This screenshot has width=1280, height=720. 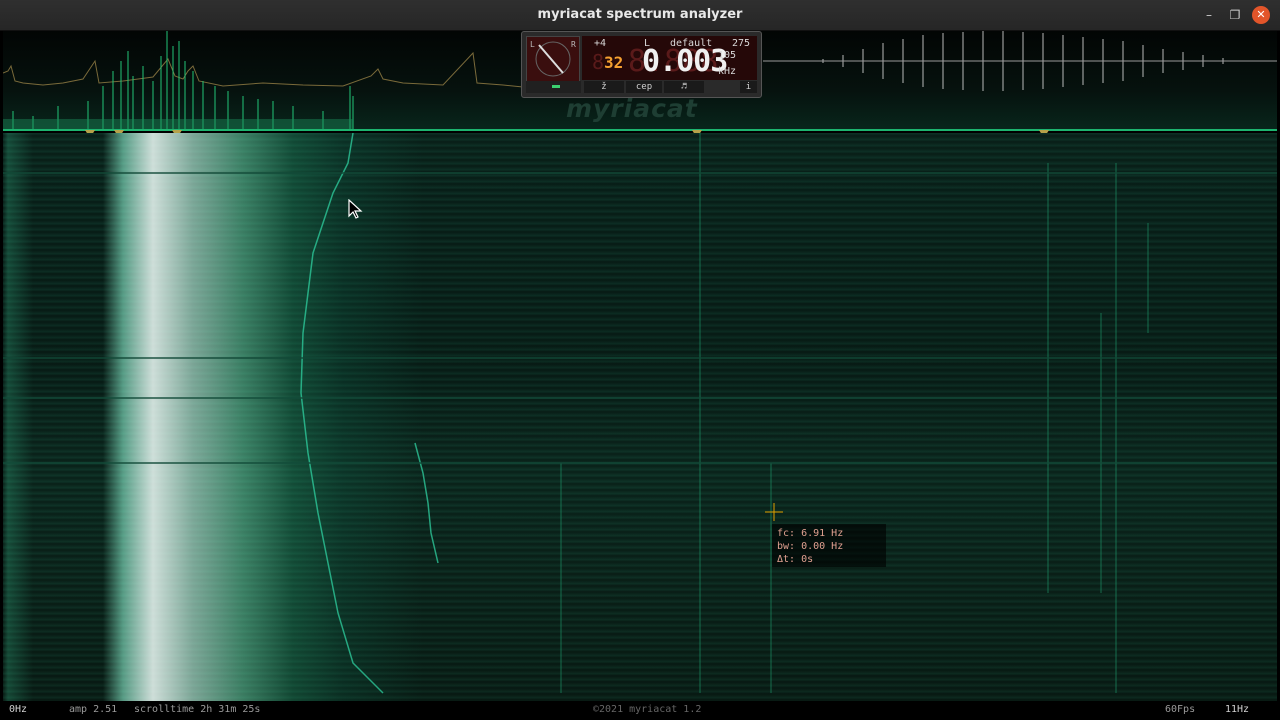 I want to click on title-bar: myriacat spectrum analyzer – ❐ ✕, so click(x=640, y=15).